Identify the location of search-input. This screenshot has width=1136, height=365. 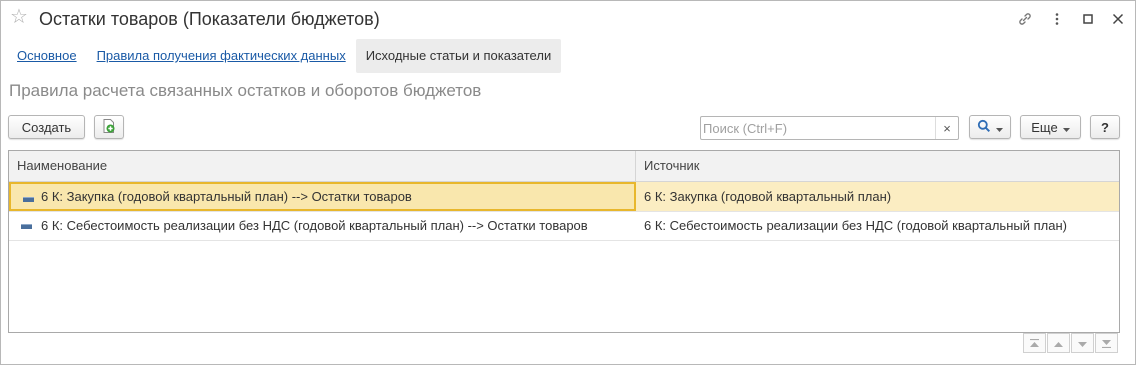
(818, 128).